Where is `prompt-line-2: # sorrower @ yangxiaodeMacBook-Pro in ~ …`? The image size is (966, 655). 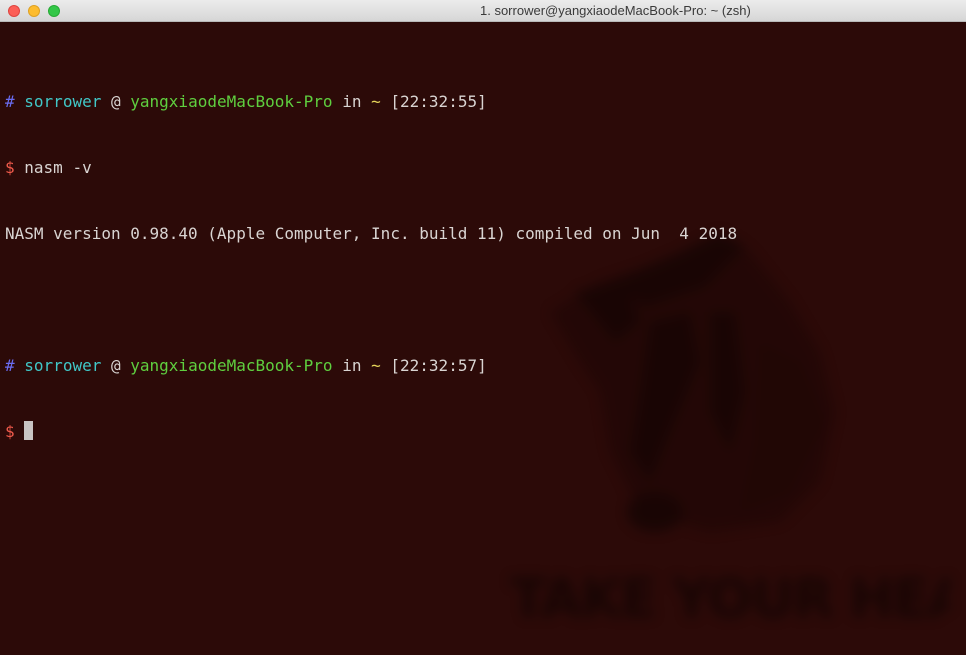
prompt-line-2: # sorrower @ yangxiaodeMacBook-Pro in ~ … is located at coordinates (371, 366).